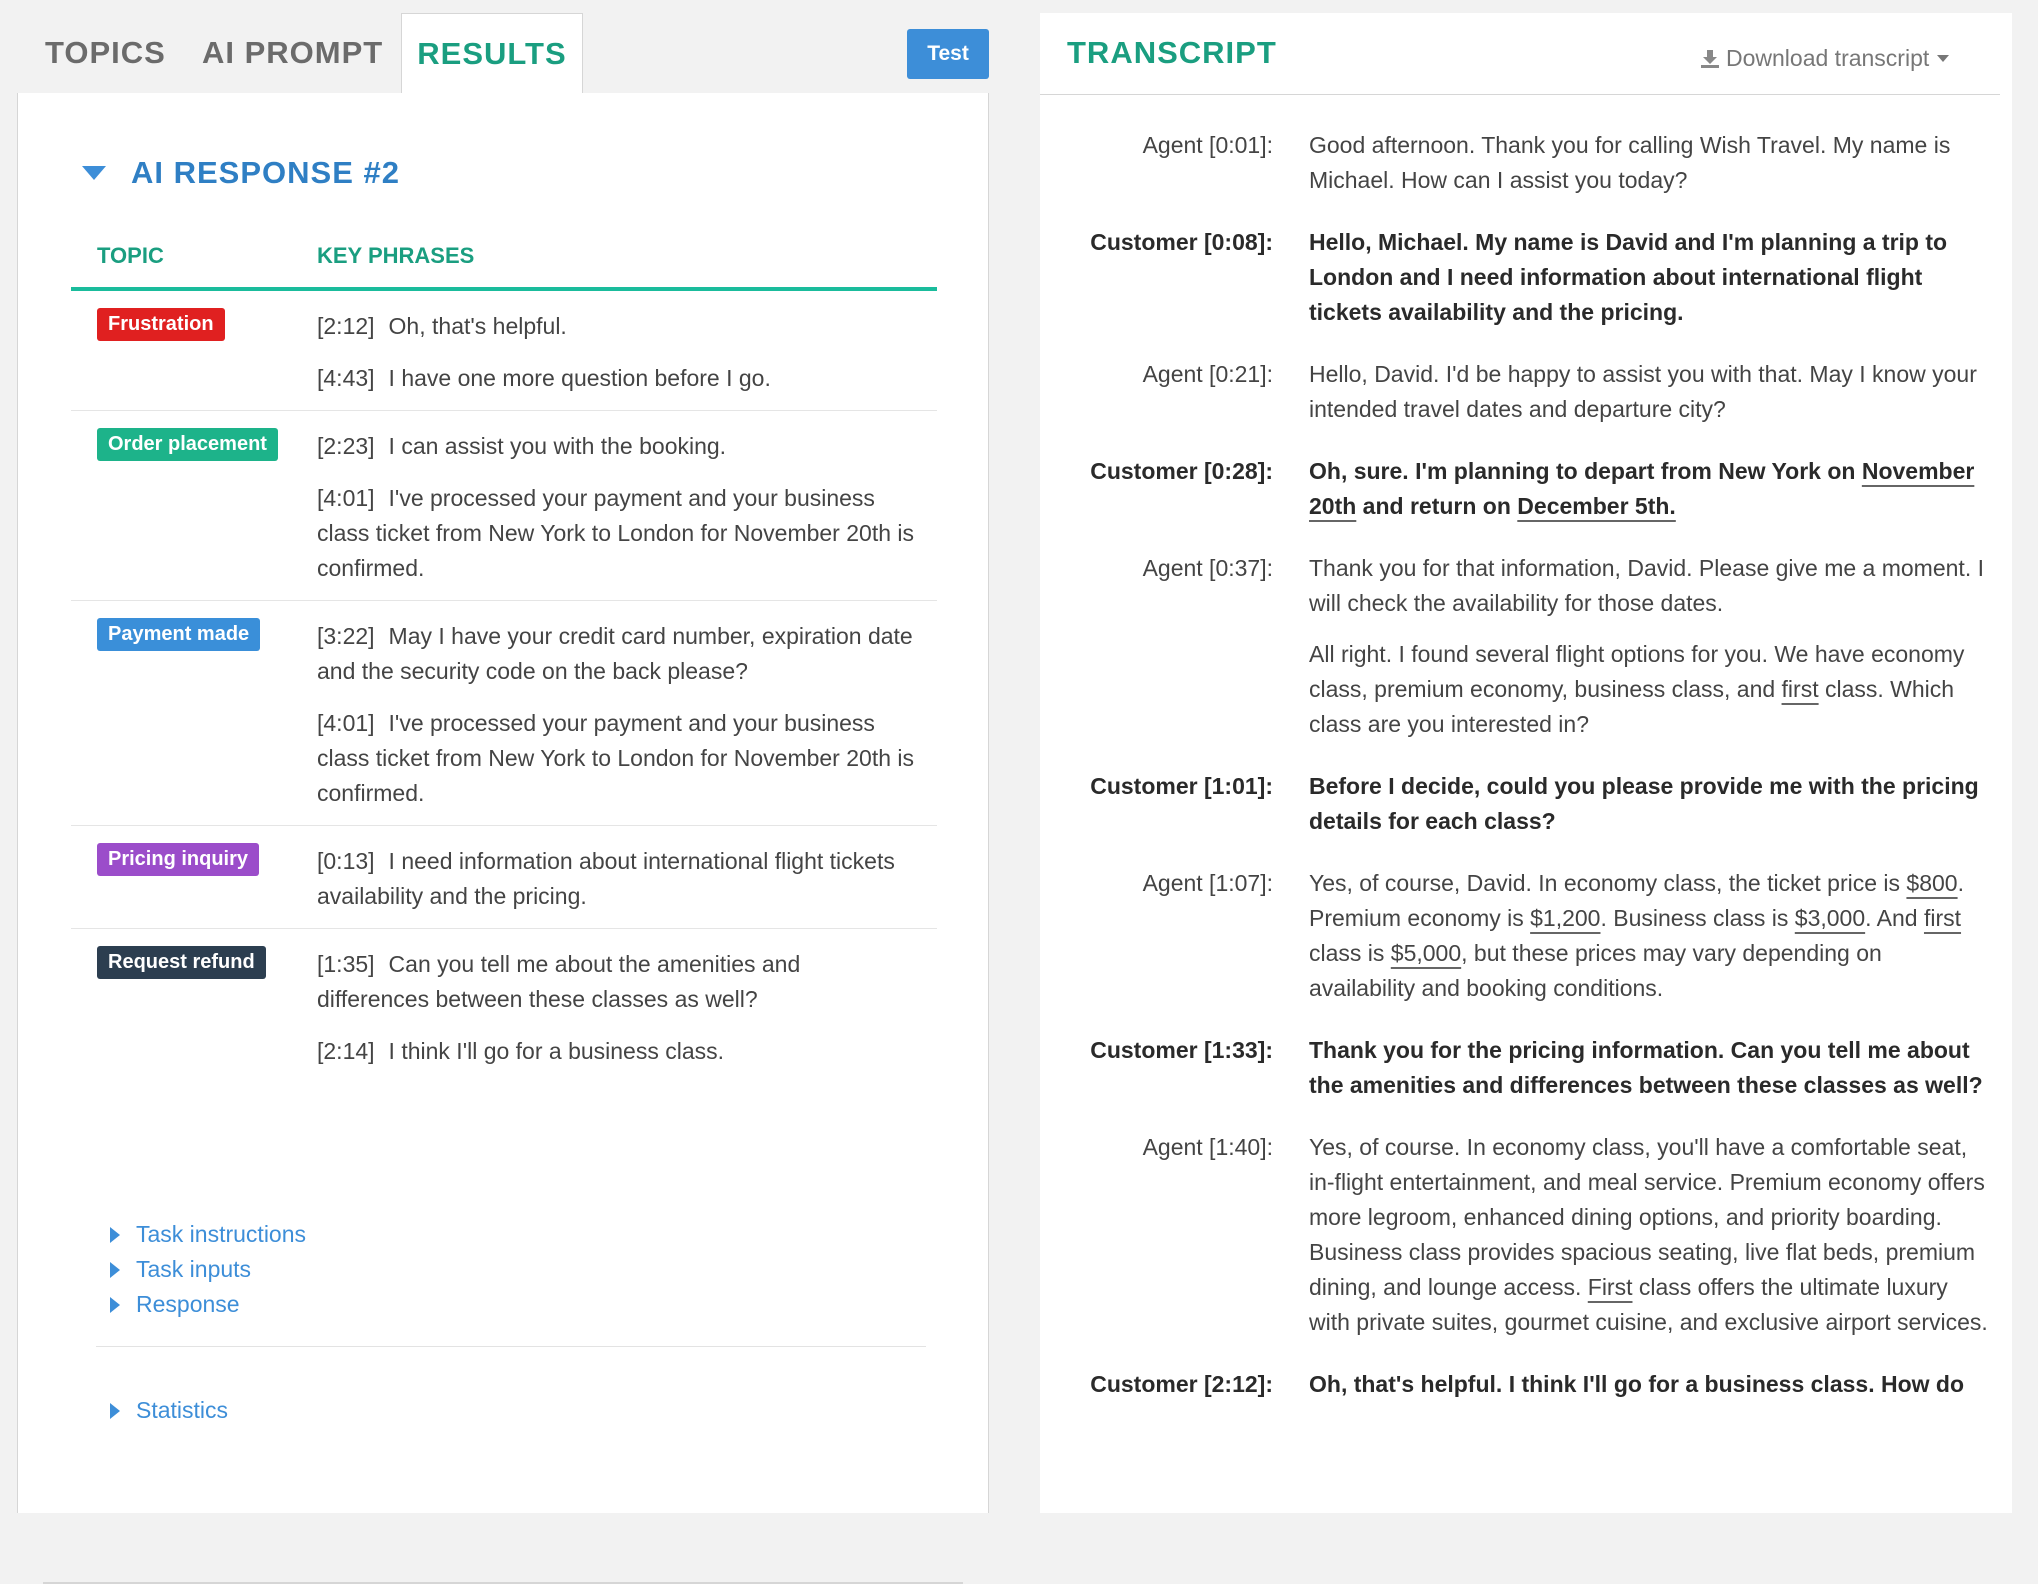 This screenshot has width=2038, height=1584. I want to click on header-topic: TOPIC, so click(130, 255).